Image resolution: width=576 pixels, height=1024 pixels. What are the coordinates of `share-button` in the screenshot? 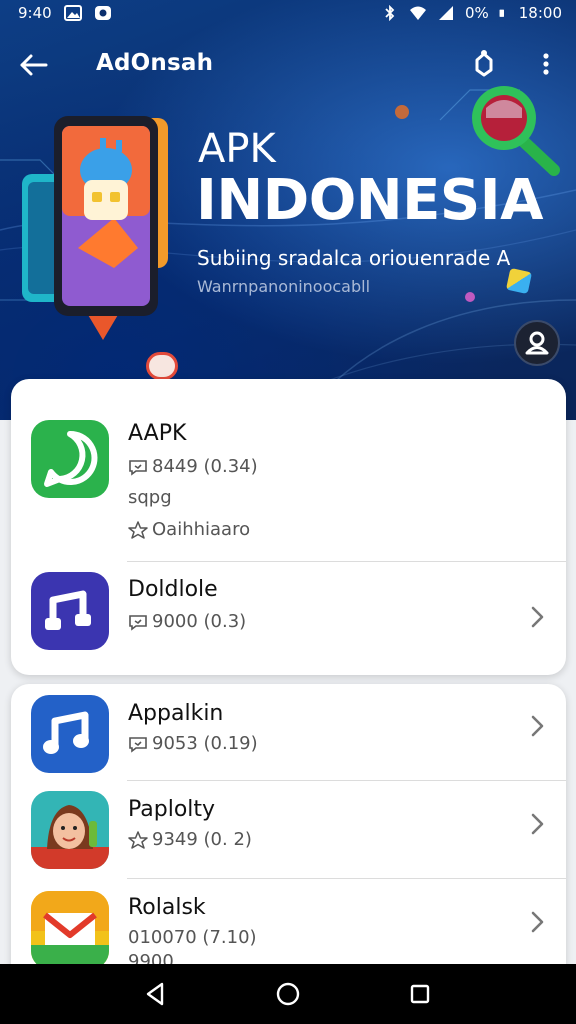 It's located at (484, 64).